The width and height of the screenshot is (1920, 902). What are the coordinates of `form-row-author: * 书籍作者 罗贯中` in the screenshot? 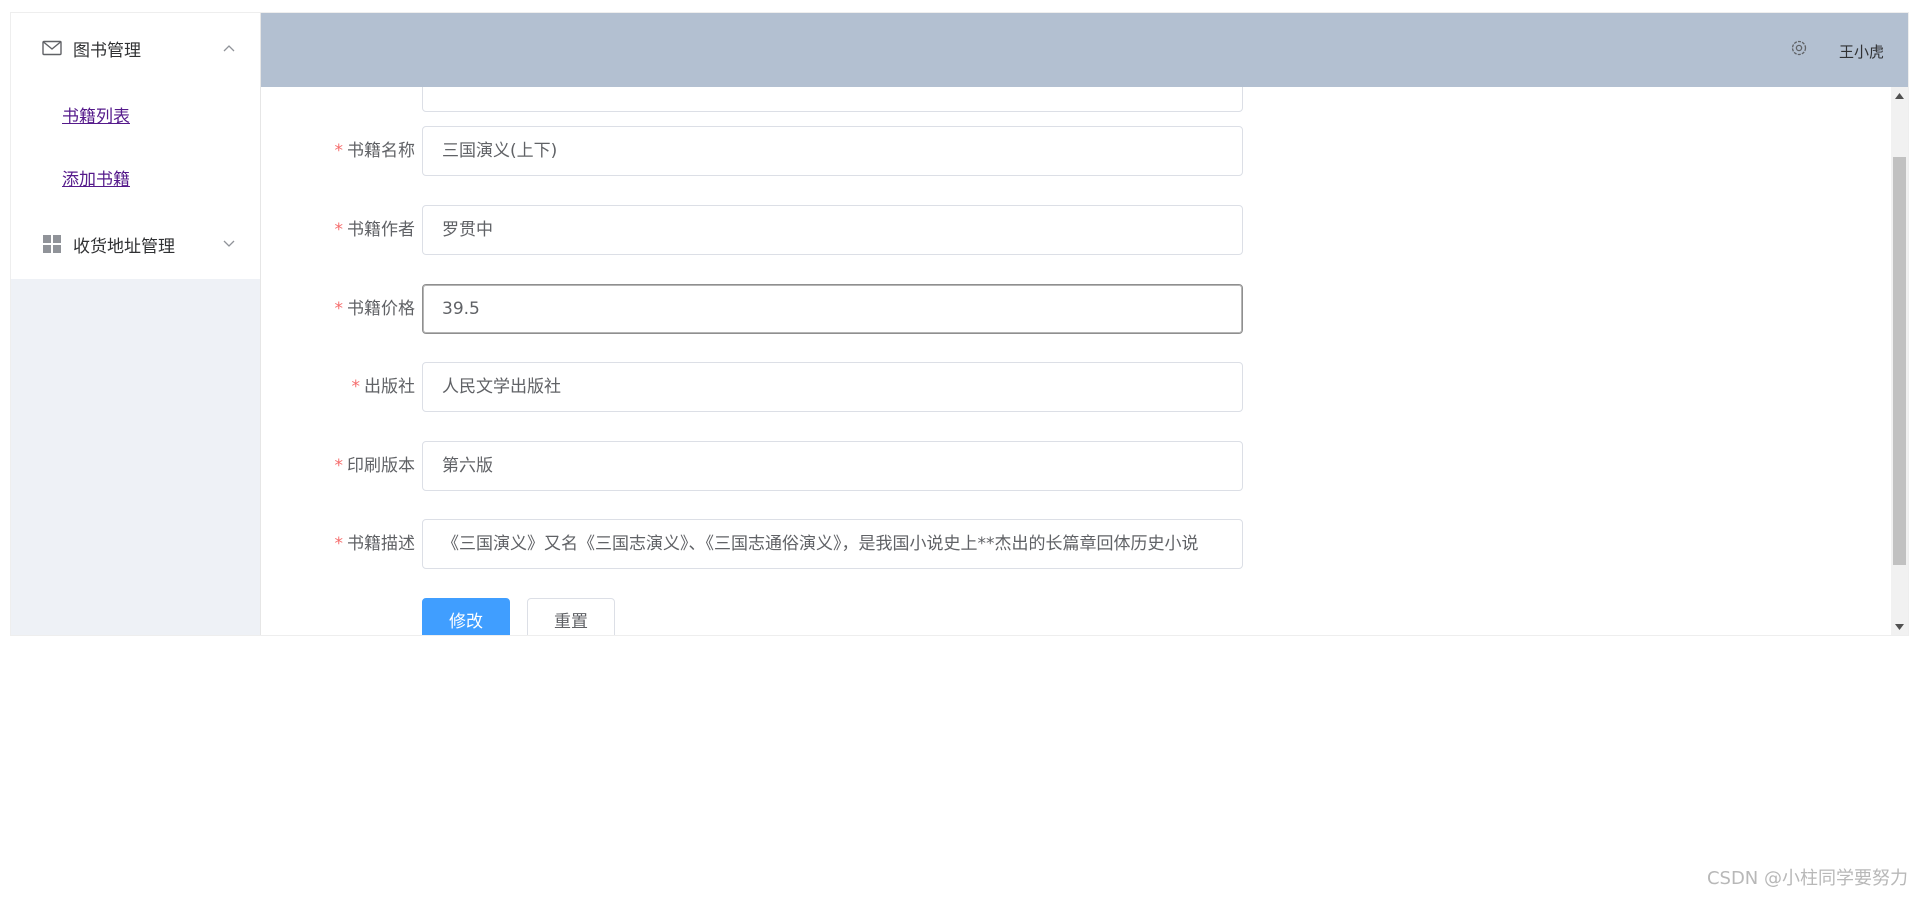 It's located at (761, 230).